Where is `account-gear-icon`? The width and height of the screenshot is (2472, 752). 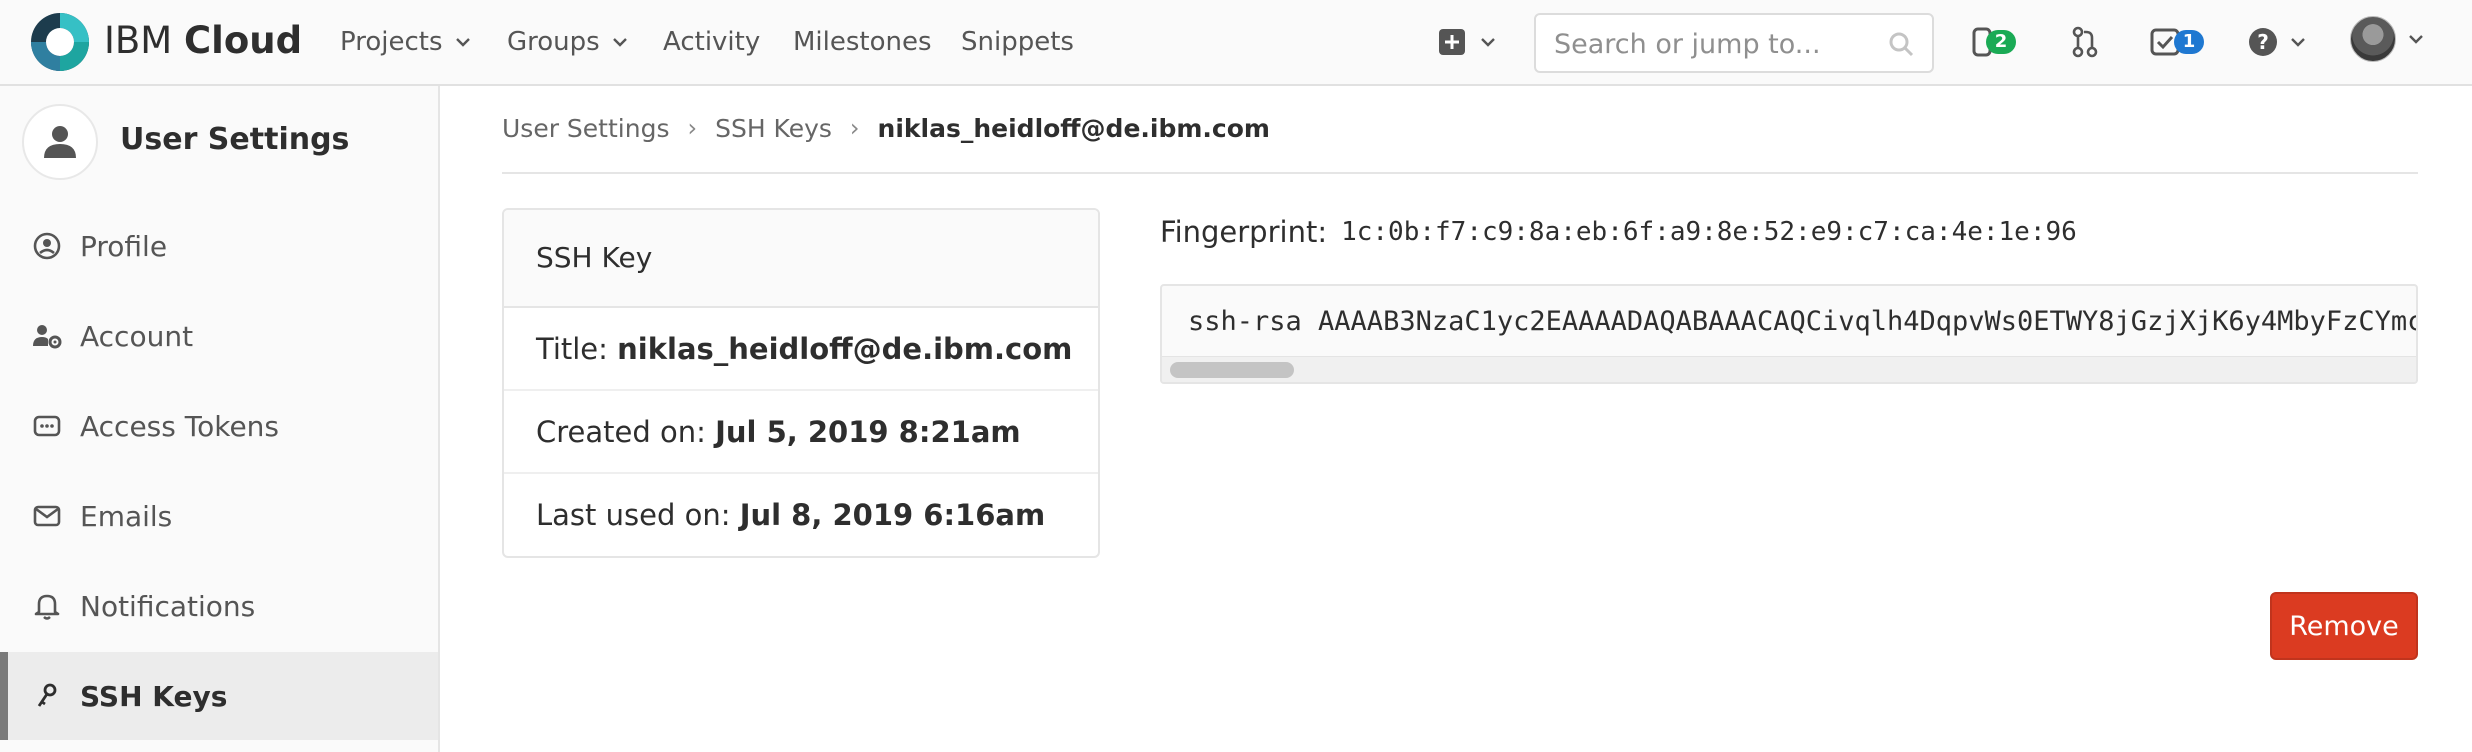 account-gear-icon is located at coordinates (47, 336).